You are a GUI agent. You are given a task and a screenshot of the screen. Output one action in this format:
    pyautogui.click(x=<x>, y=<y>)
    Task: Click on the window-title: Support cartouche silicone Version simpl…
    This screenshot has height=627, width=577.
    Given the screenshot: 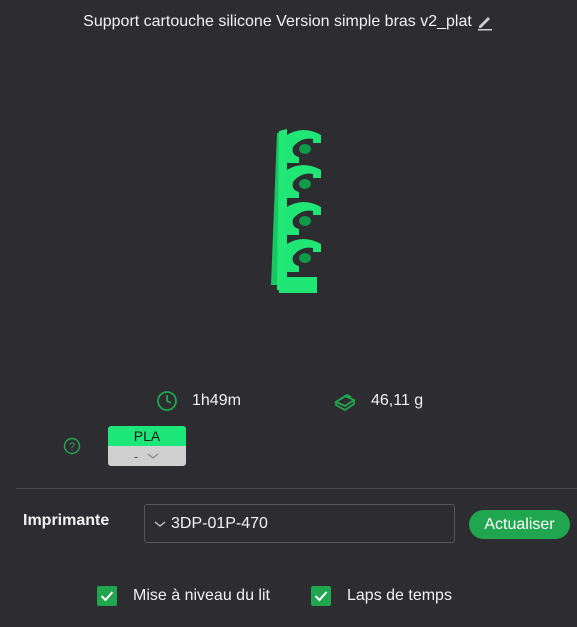 What is the action you would take?
    pyautogui.click(x=288, y=22)
    